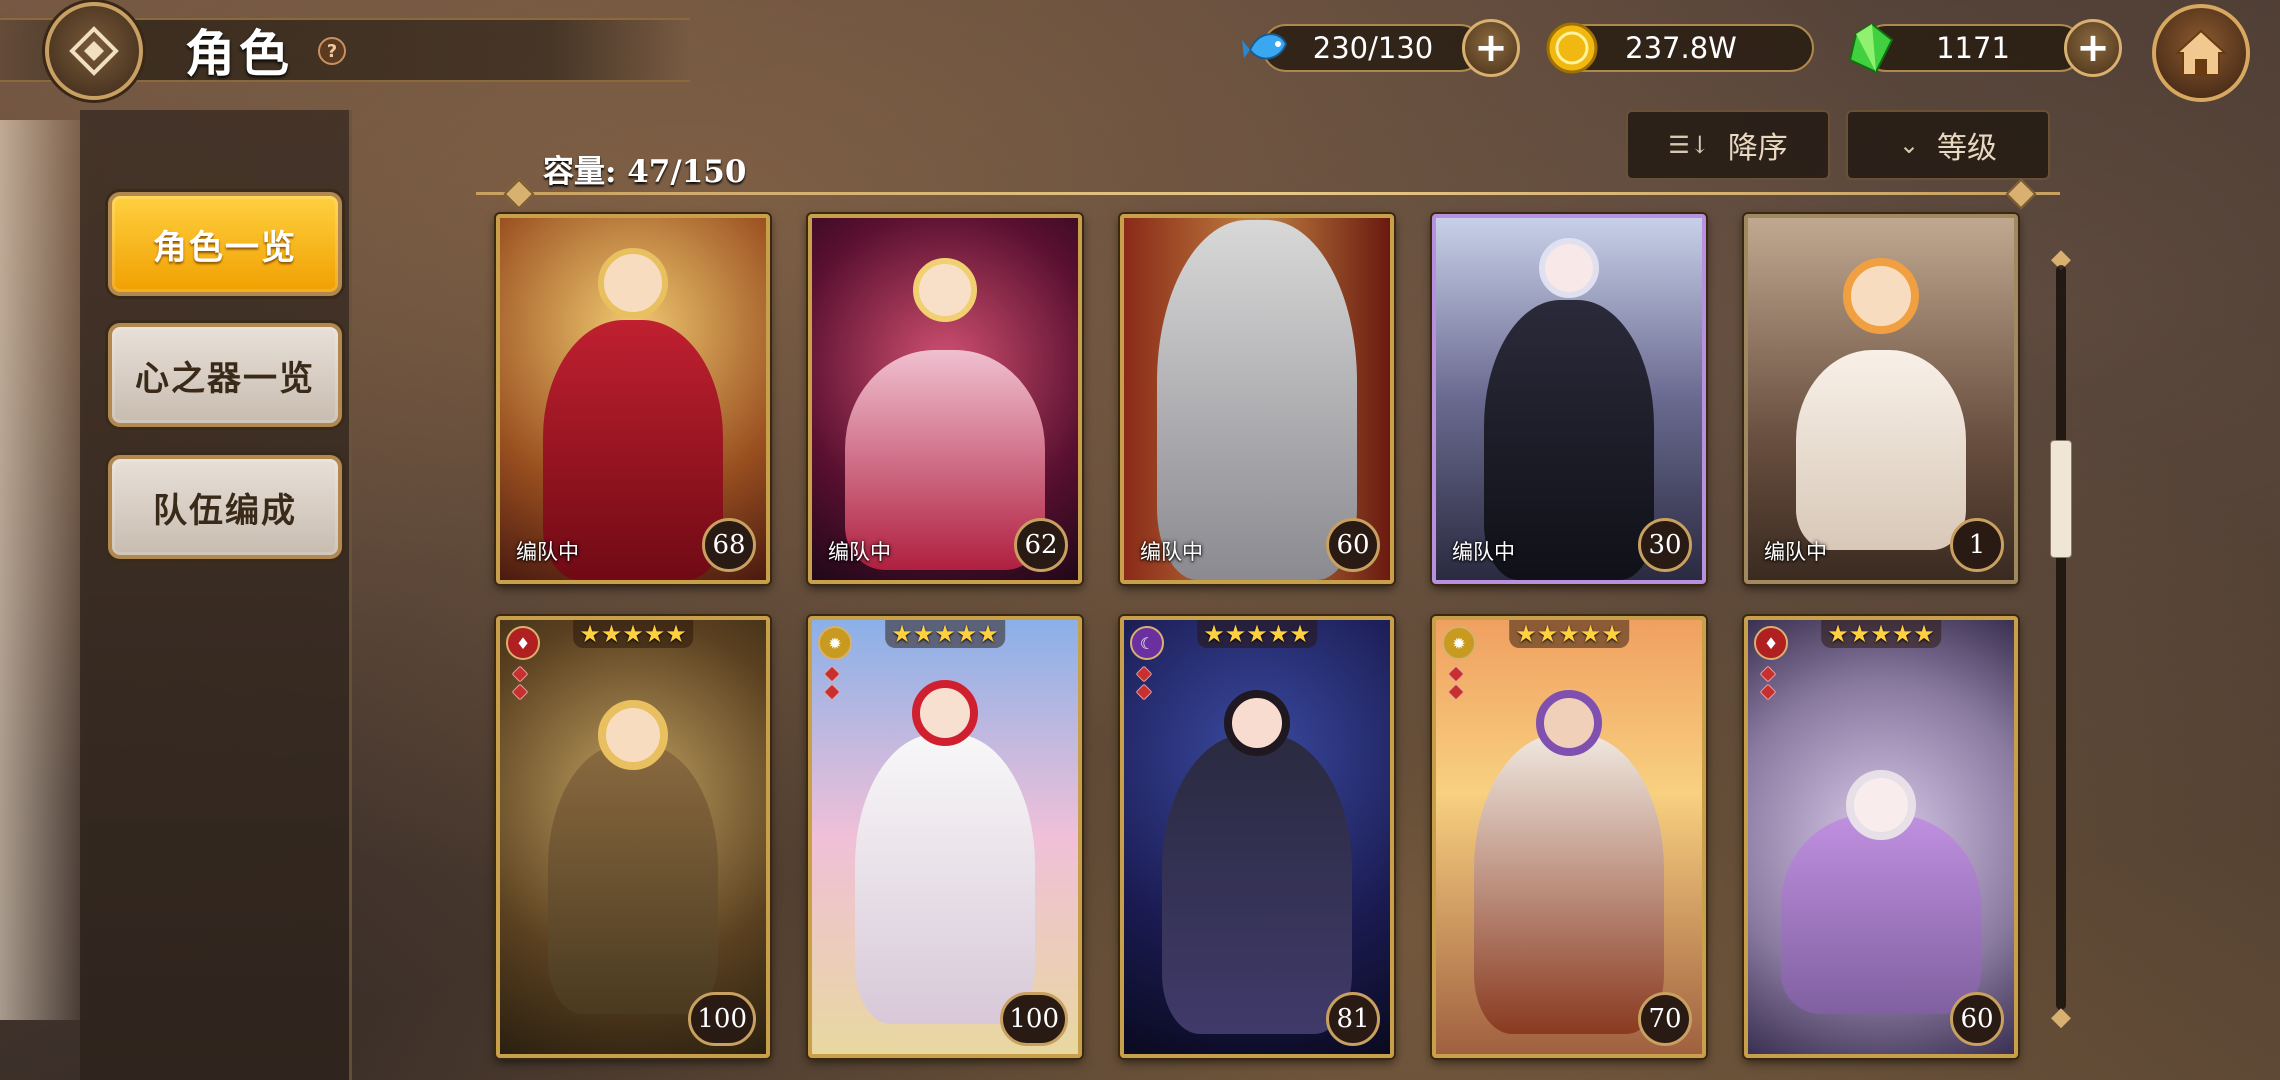 The height and width of the screenshot is (1080, 2280). Describe the element at coordinates (1491, 48) in the screenshot. I see `add-stamina-button: +` at that location.